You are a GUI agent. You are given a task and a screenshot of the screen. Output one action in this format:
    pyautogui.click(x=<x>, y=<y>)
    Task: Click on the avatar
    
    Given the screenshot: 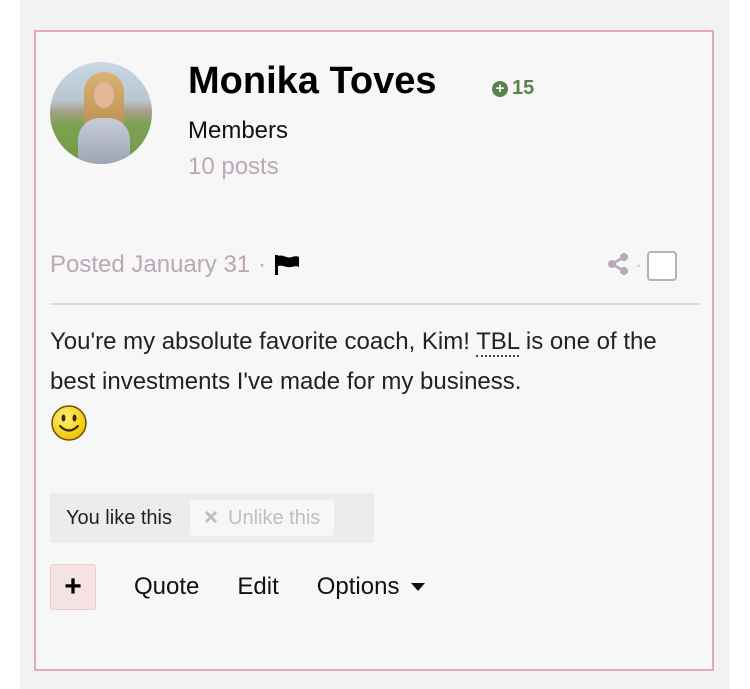 What is the action you would take?
    pyautogui.click(x=101, y=113)
    